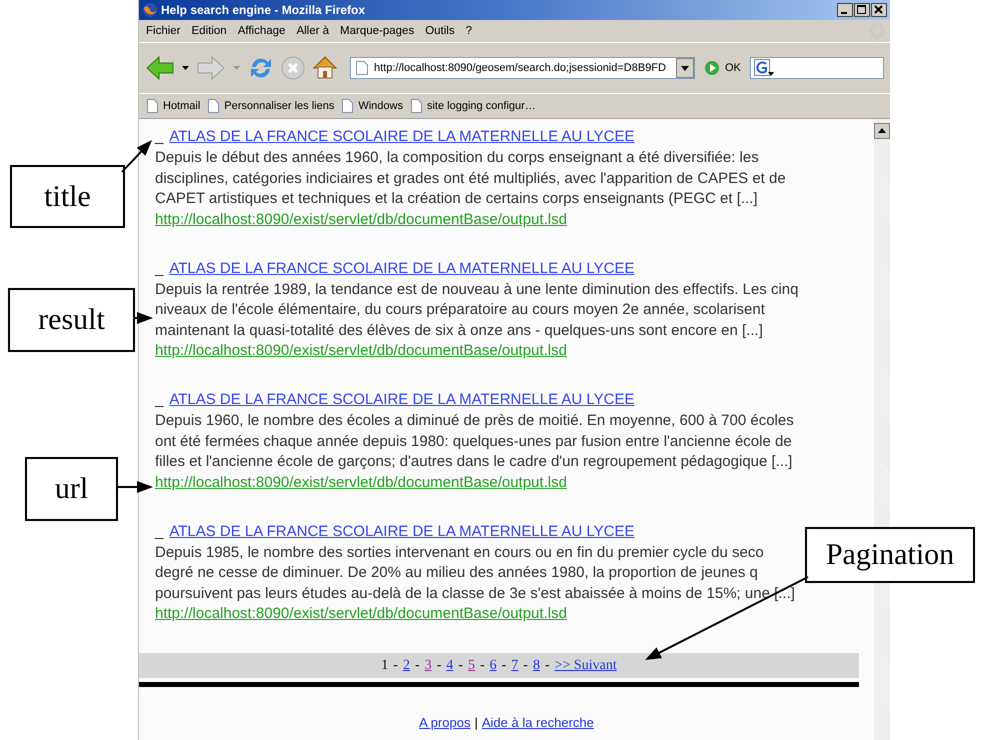 The width and height of the screenshot is (984, 740). What do you see at coordinates (712, 68) in the screenshot?
I see `play-icon` at bounding box center [712, 68].